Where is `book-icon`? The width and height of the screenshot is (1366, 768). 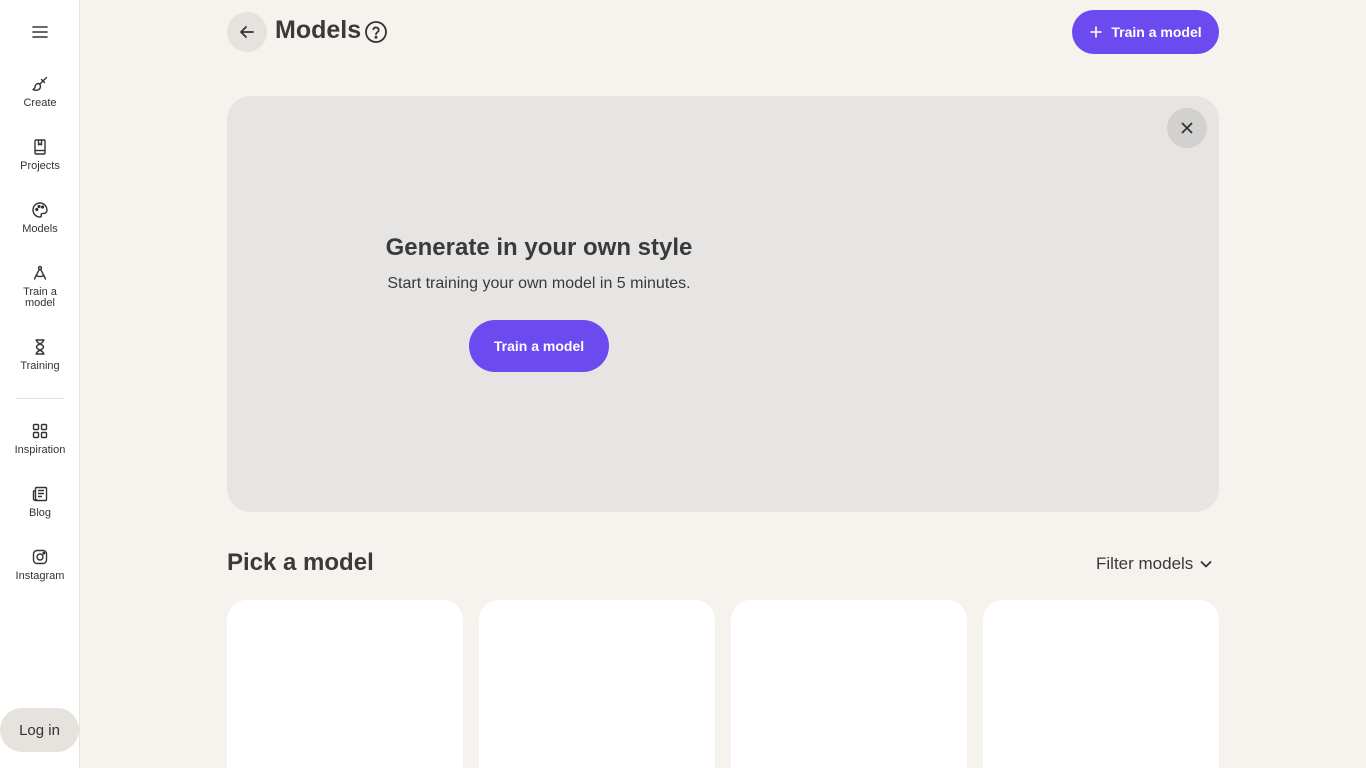 book-icon is located at coordinates (40, 147).